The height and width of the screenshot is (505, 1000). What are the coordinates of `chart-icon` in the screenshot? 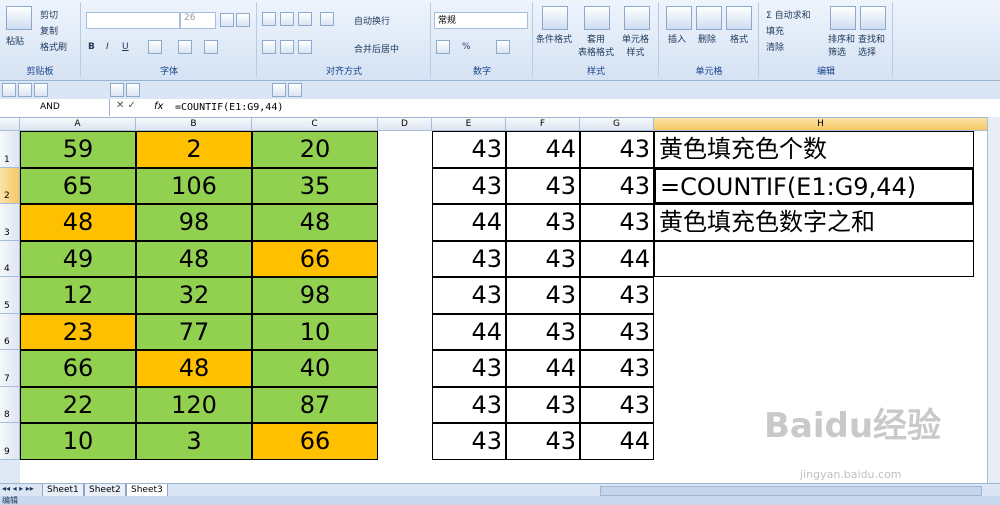 It's located at (279, 90).